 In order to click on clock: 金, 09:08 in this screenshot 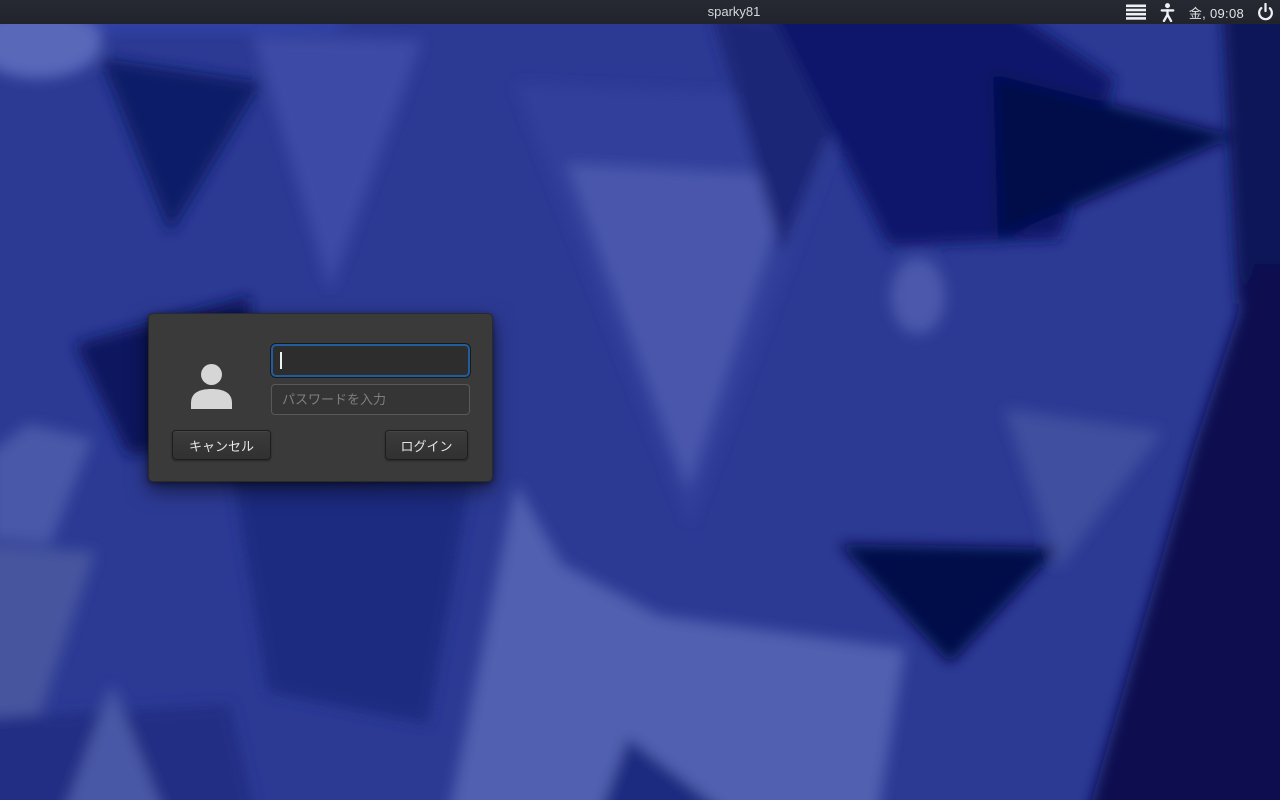, I will do `click(1216, 12)`.